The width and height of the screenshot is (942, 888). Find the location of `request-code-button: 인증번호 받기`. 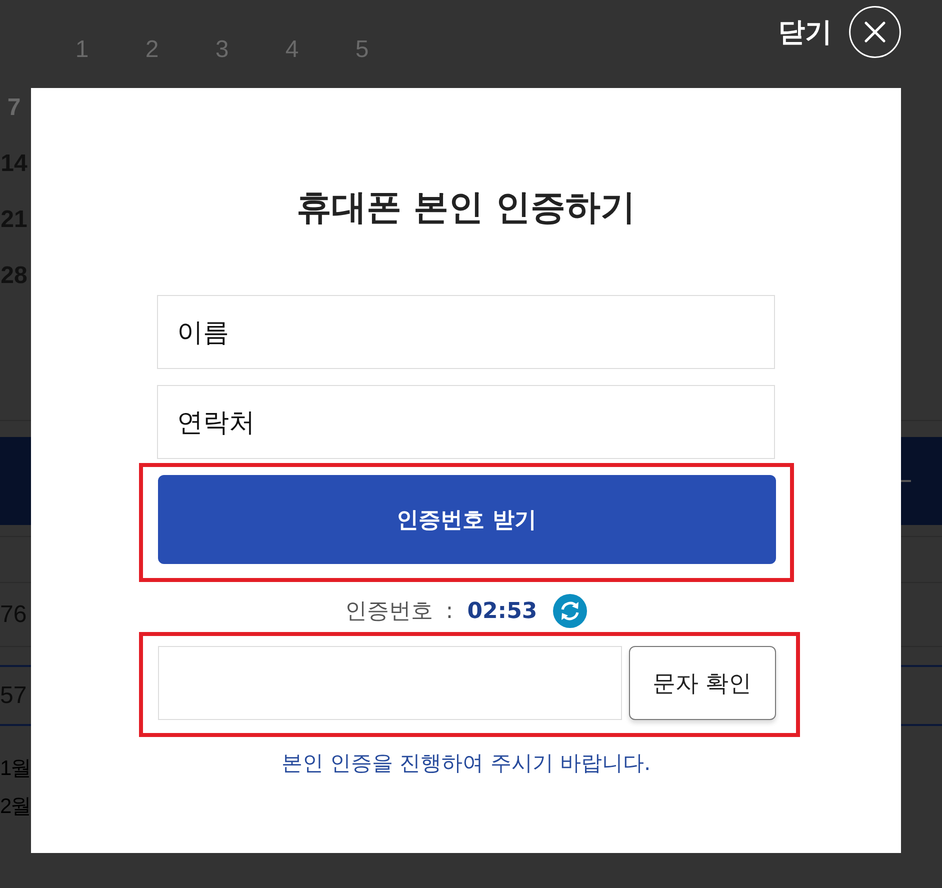

request-code-button: 인증번호 받기 is located at coordinates (467, 519).